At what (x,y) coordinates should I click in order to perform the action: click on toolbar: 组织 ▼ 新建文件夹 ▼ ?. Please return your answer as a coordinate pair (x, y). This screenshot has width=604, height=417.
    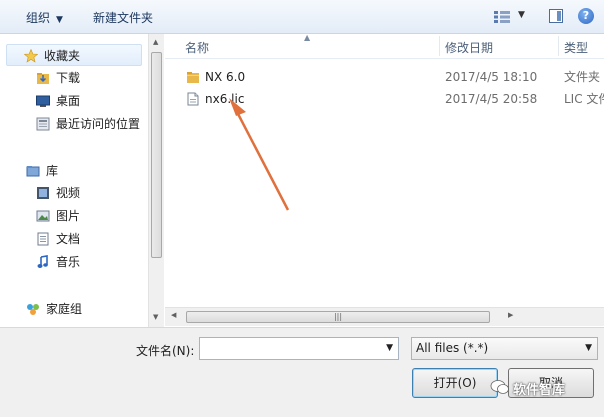
    Looking at the image, I should click on (302, 17).